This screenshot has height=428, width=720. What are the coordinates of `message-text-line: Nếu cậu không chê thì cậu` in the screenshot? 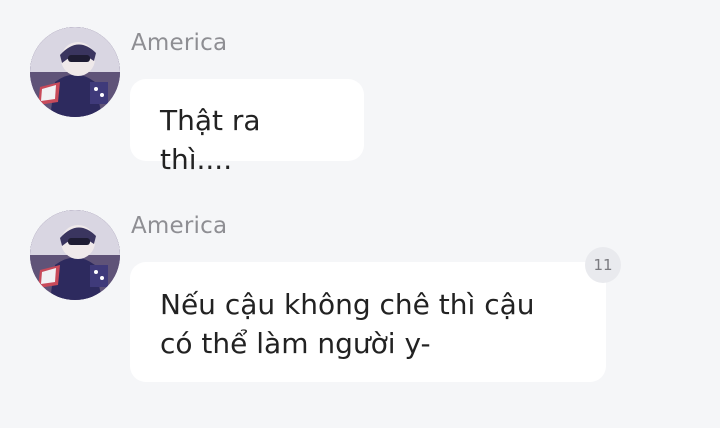 It's located at (347, 304).